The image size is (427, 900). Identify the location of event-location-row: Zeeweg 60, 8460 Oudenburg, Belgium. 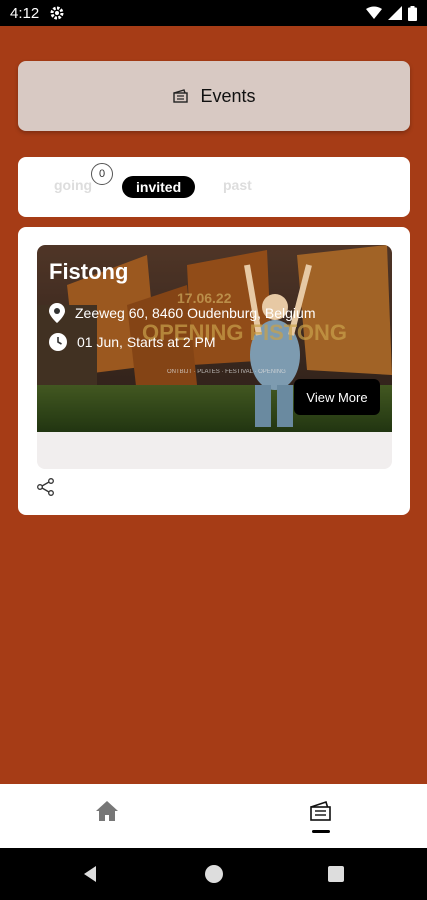
(182, 313).